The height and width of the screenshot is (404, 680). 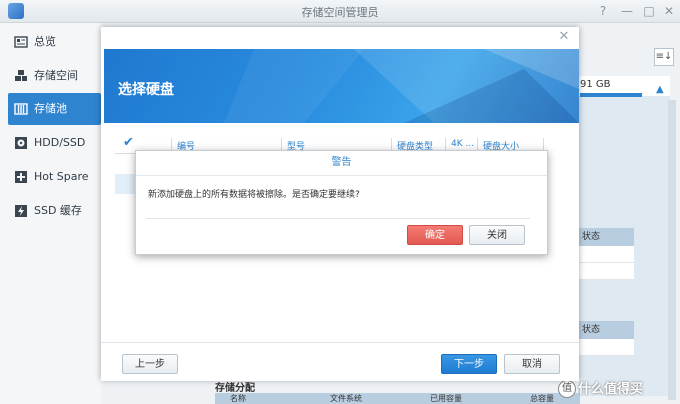 What do you see at coordinates (664, 57) in the screenshot?
I see `sort-icon: ≡↓` at bounding box center [664, 57].